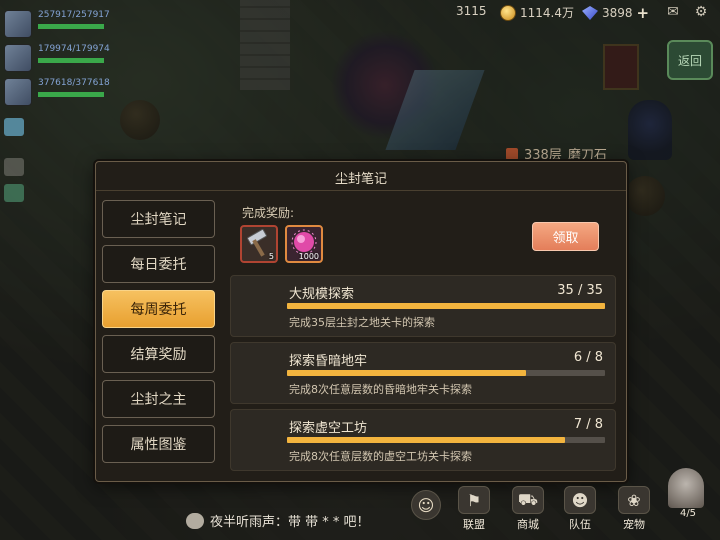  Describe the element at coordinates (271, 256) in the screenshot. I see `reward-count: 5` at that location.